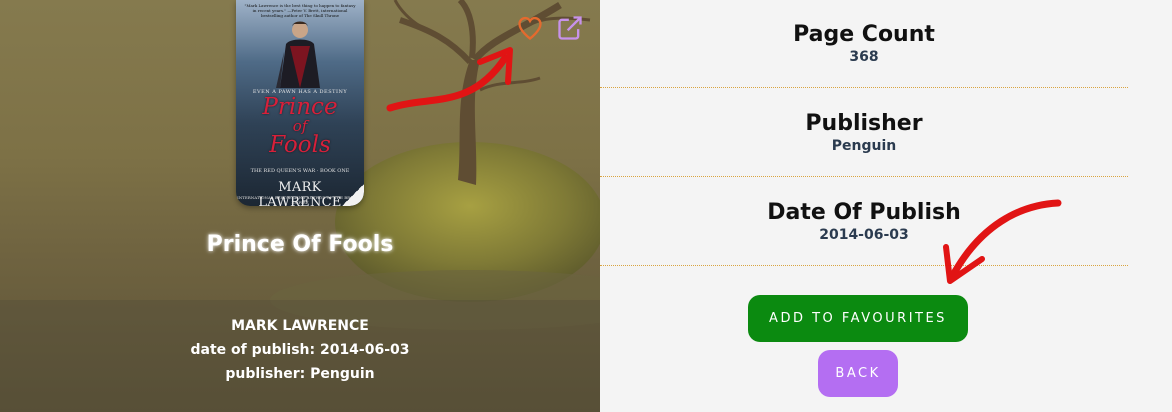 The width and height of the screenshot is (1172, 412). What do you see at coordinates (864, 235) in the screenshot?
I see `detail-value: 2014-06-03` at bounding box center [864, 235].